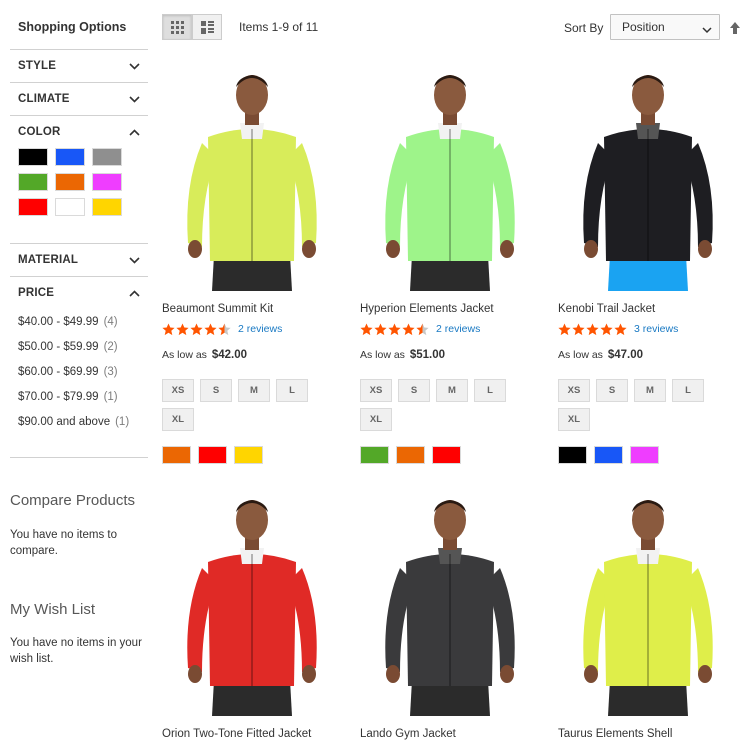 The width and height of the screenshot is (750, 750). I want to click on color-swatch-yellow, so click(107, 207).